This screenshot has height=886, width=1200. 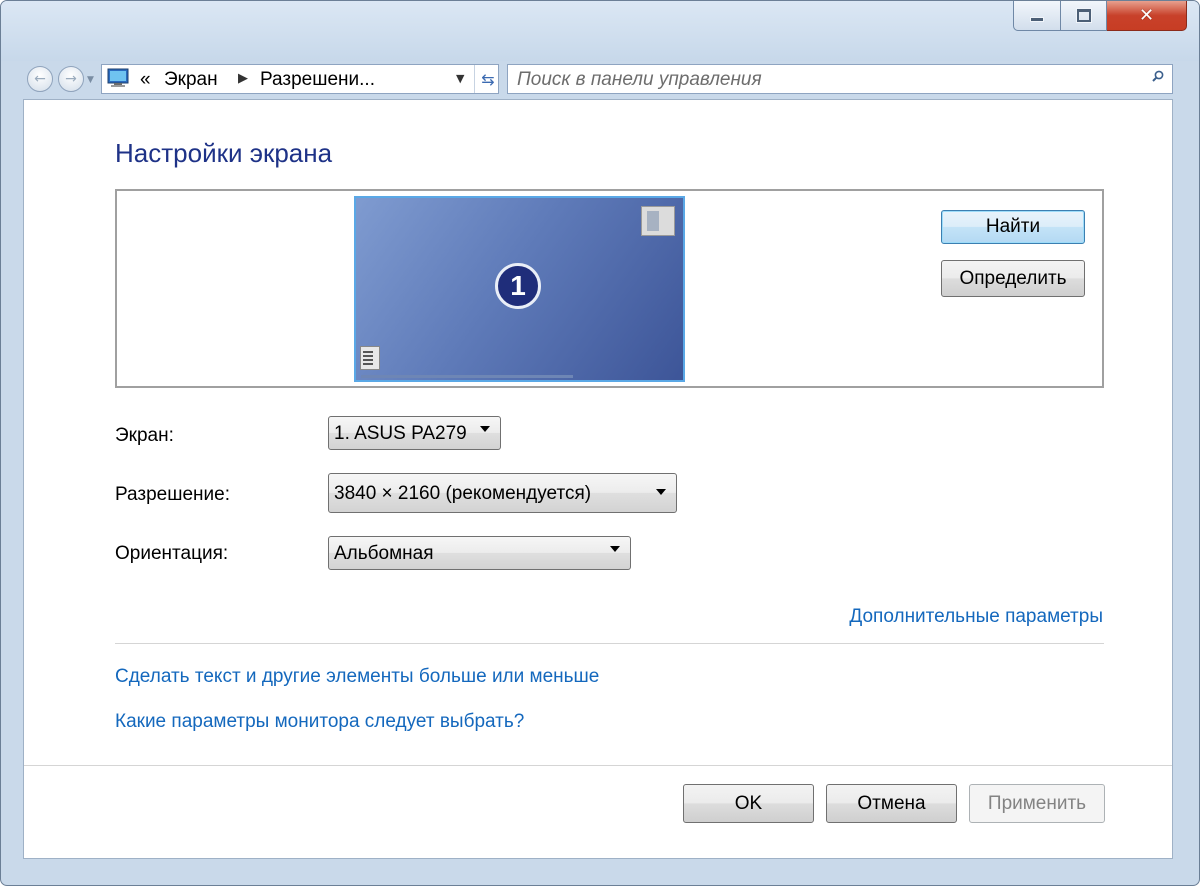 What do you see at coordinates (144, 435) in the screenshot?
I see `display-label: Экран:` at bounding box center [144, 435].